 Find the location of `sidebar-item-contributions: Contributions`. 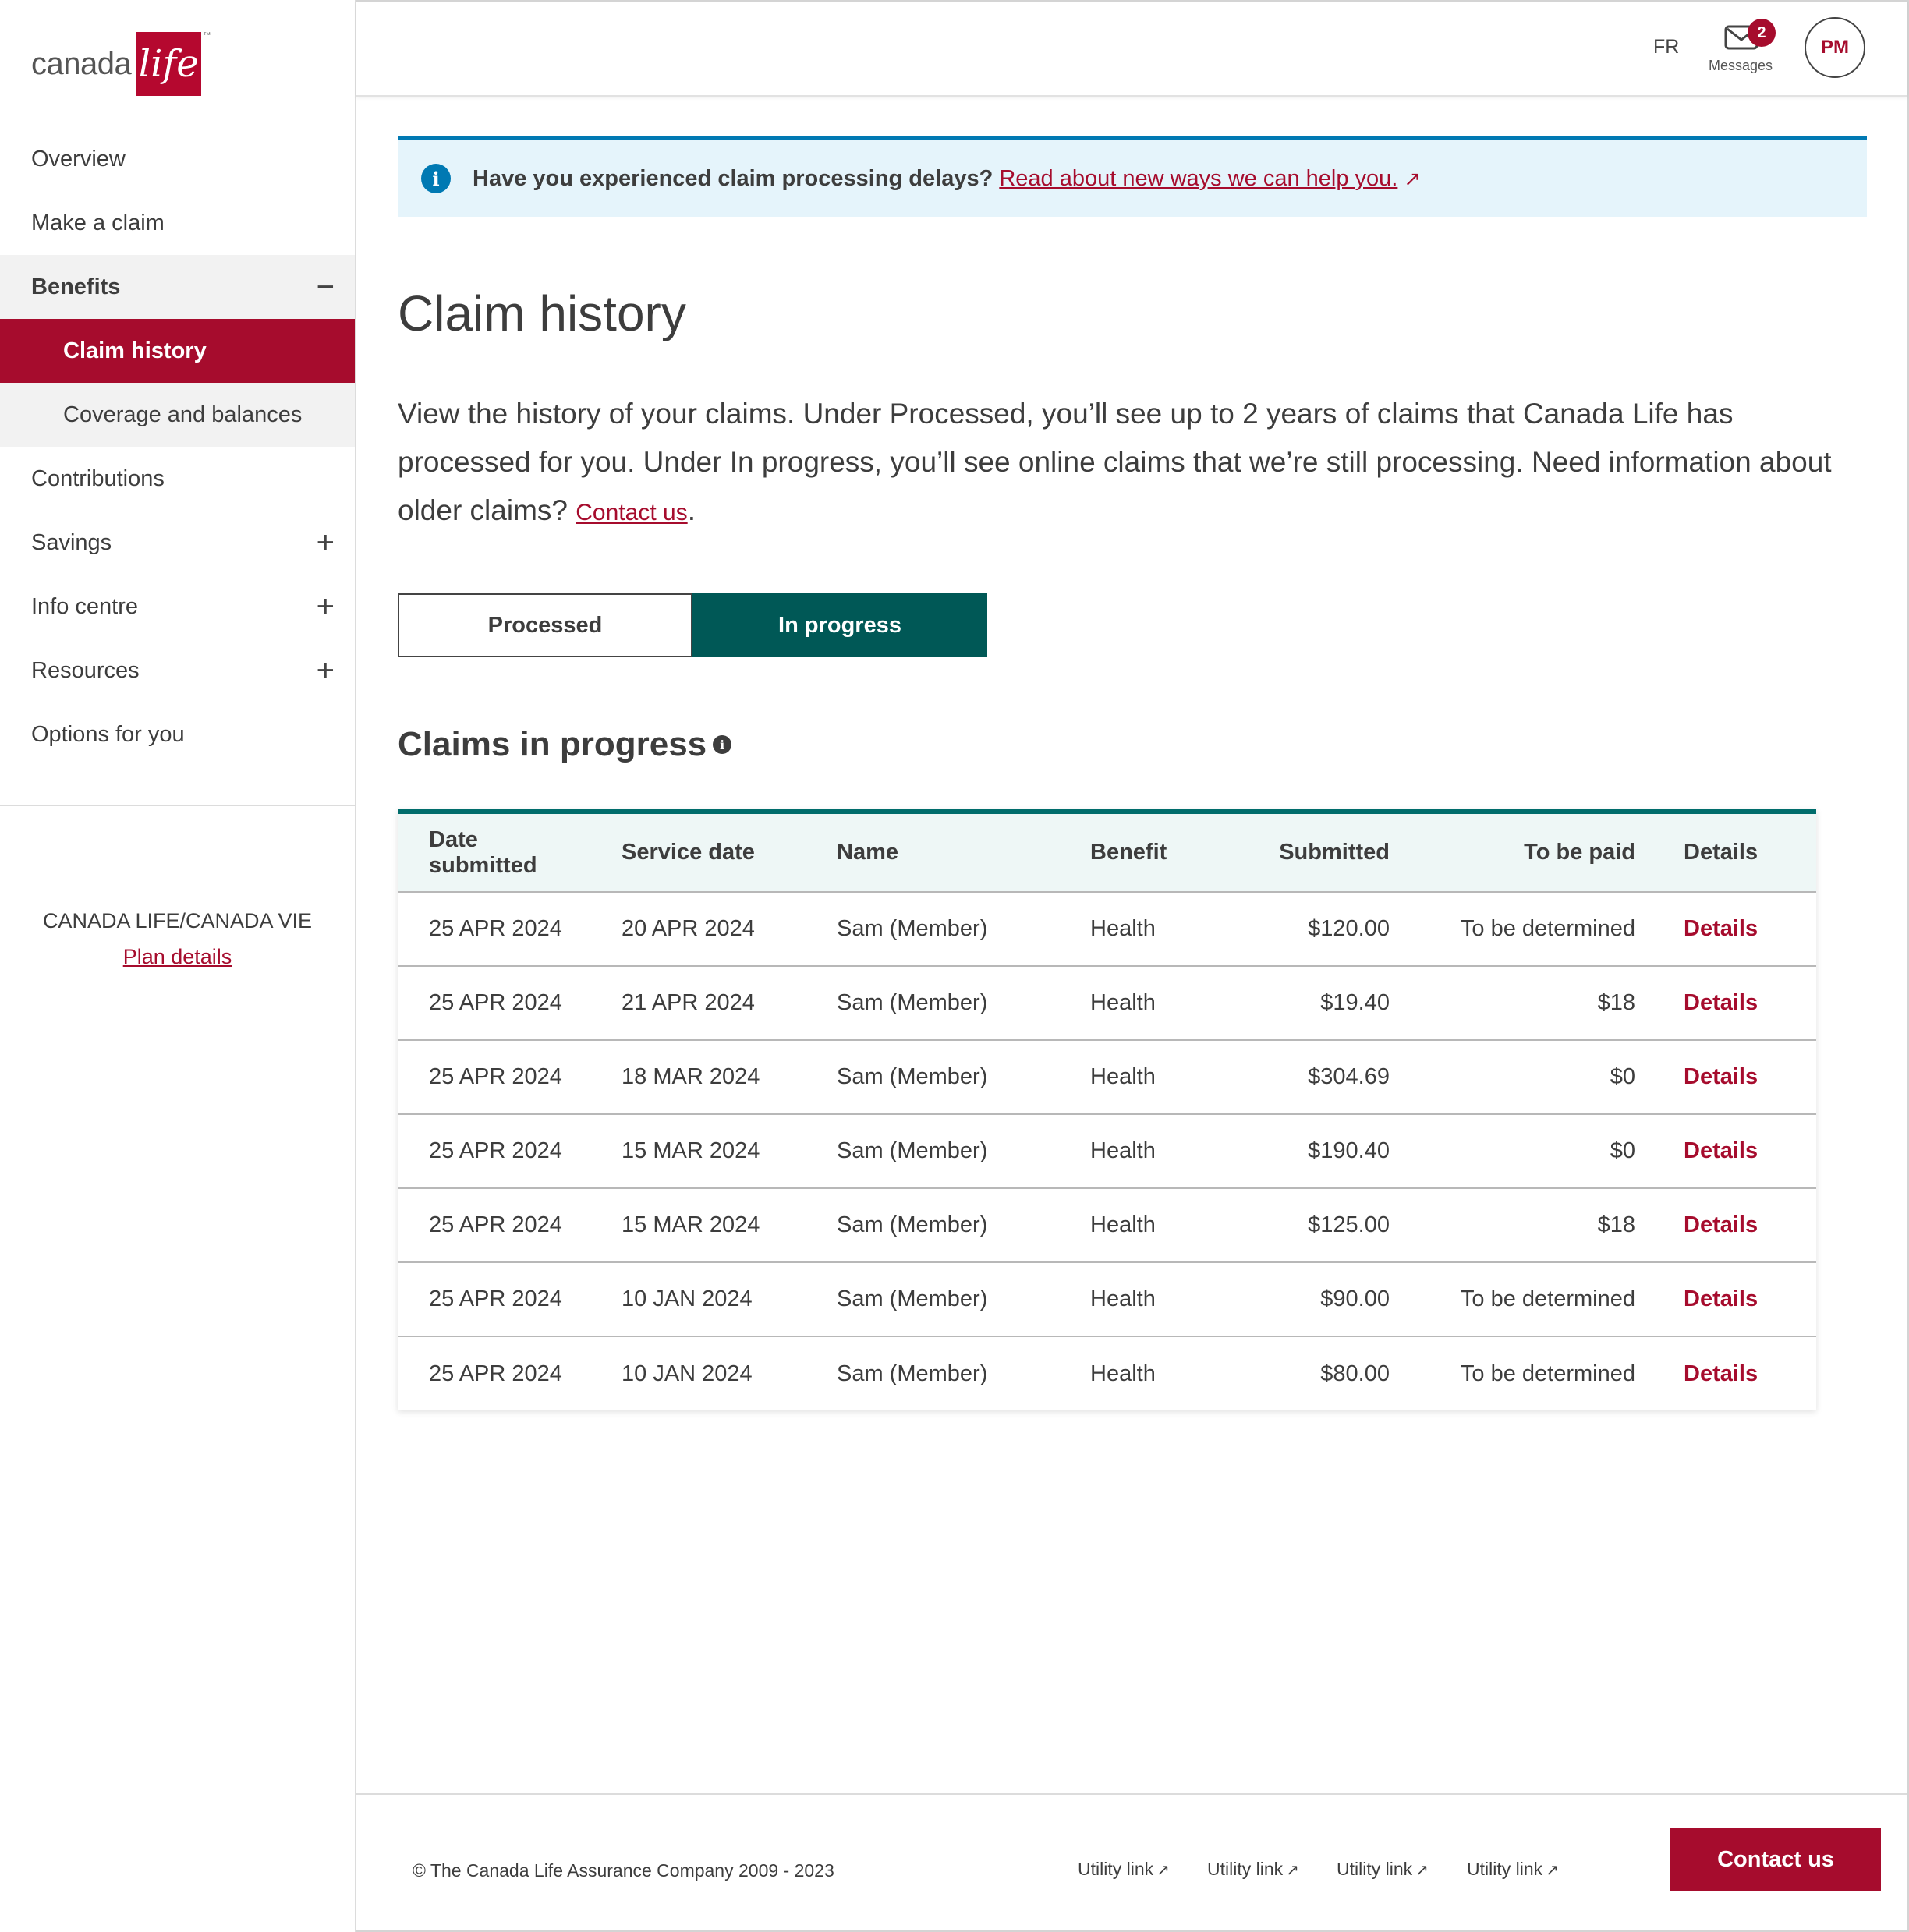

sidebar-item-contributions: Contributions is located at coordinates (177, 479).